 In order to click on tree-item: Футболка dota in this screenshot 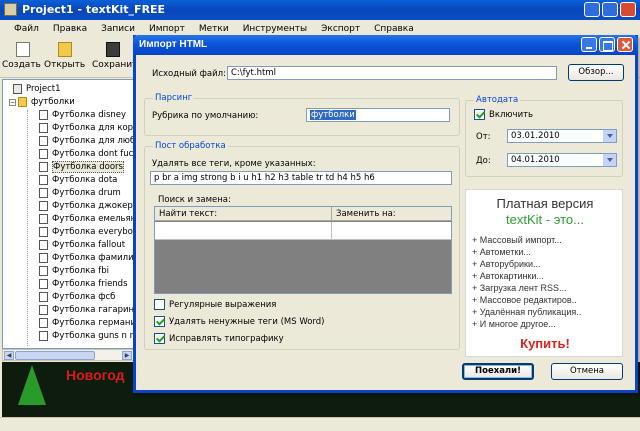, I will do `click(78, 180)`.